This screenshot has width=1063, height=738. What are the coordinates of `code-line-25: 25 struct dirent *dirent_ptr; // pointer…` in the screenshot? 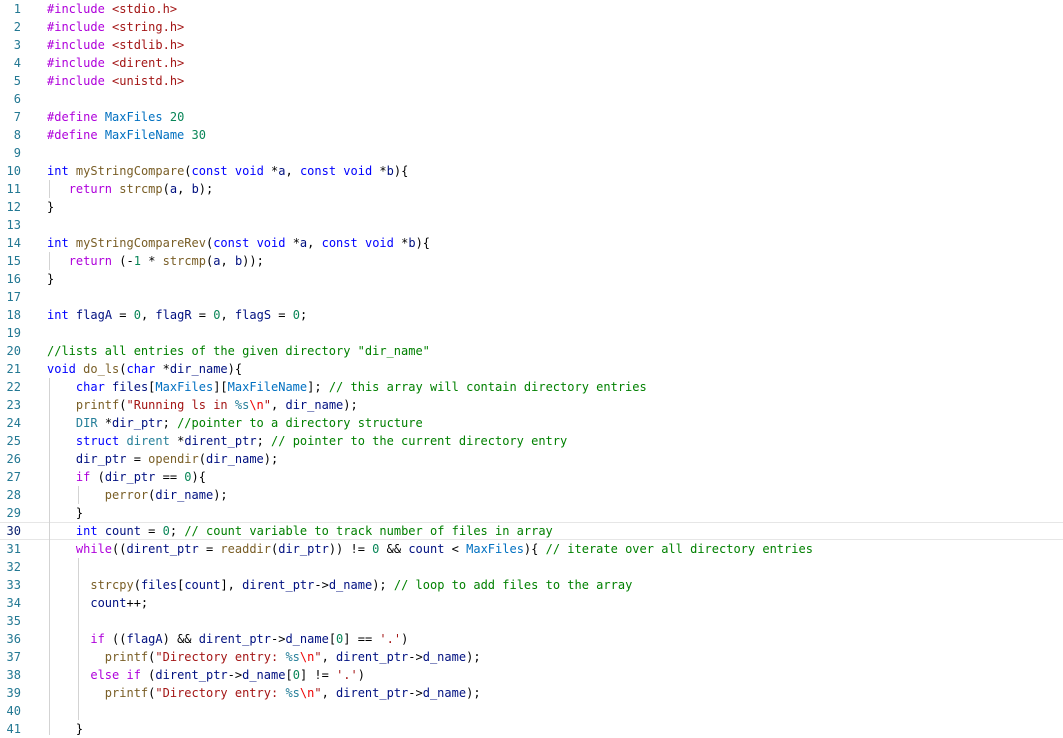 It's located at (531, 441).